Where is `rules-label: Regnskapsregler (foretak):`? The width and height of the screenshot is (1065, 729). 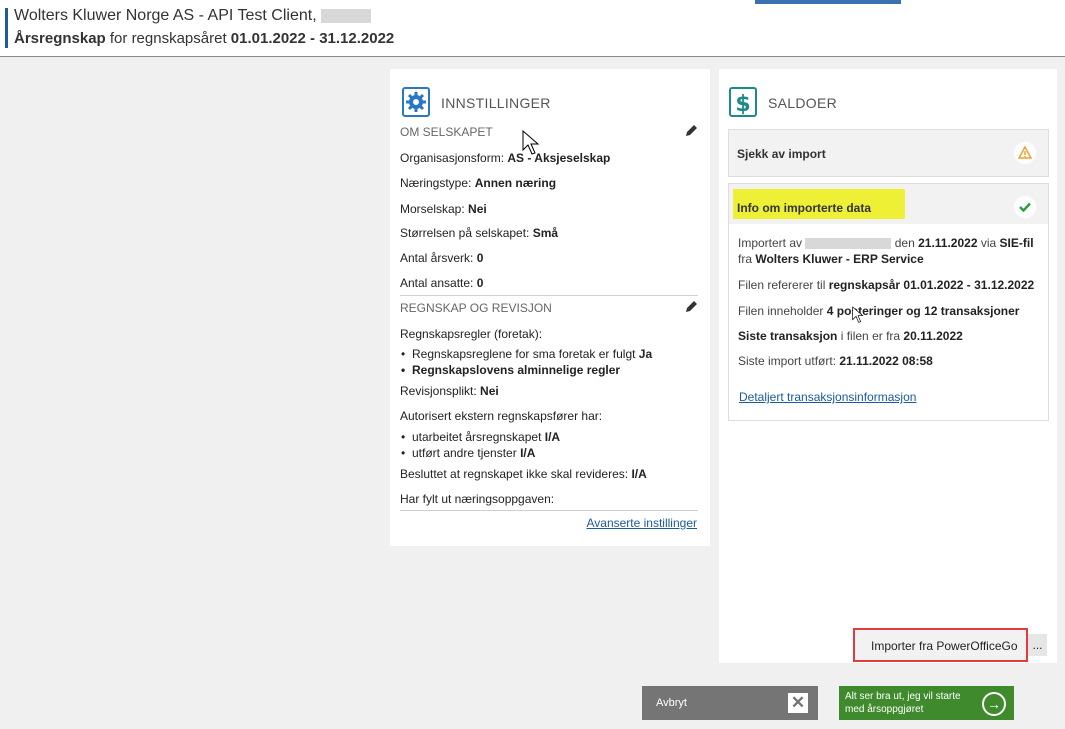 rules-label: Regnskapsregler (foretak): is located at coordinates (471, 334).